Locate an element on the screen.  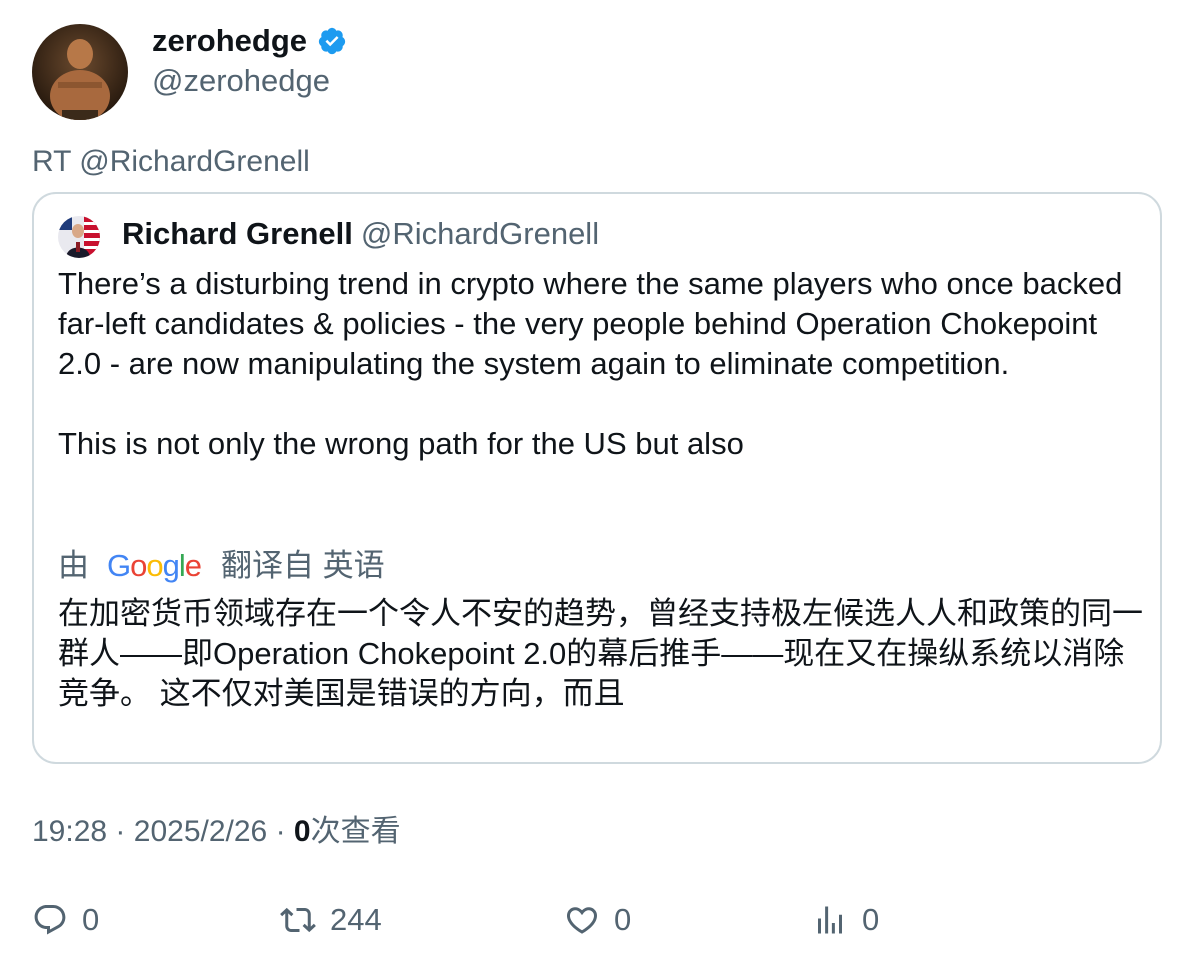
analytics-icon is located at coordinates (830, 920).